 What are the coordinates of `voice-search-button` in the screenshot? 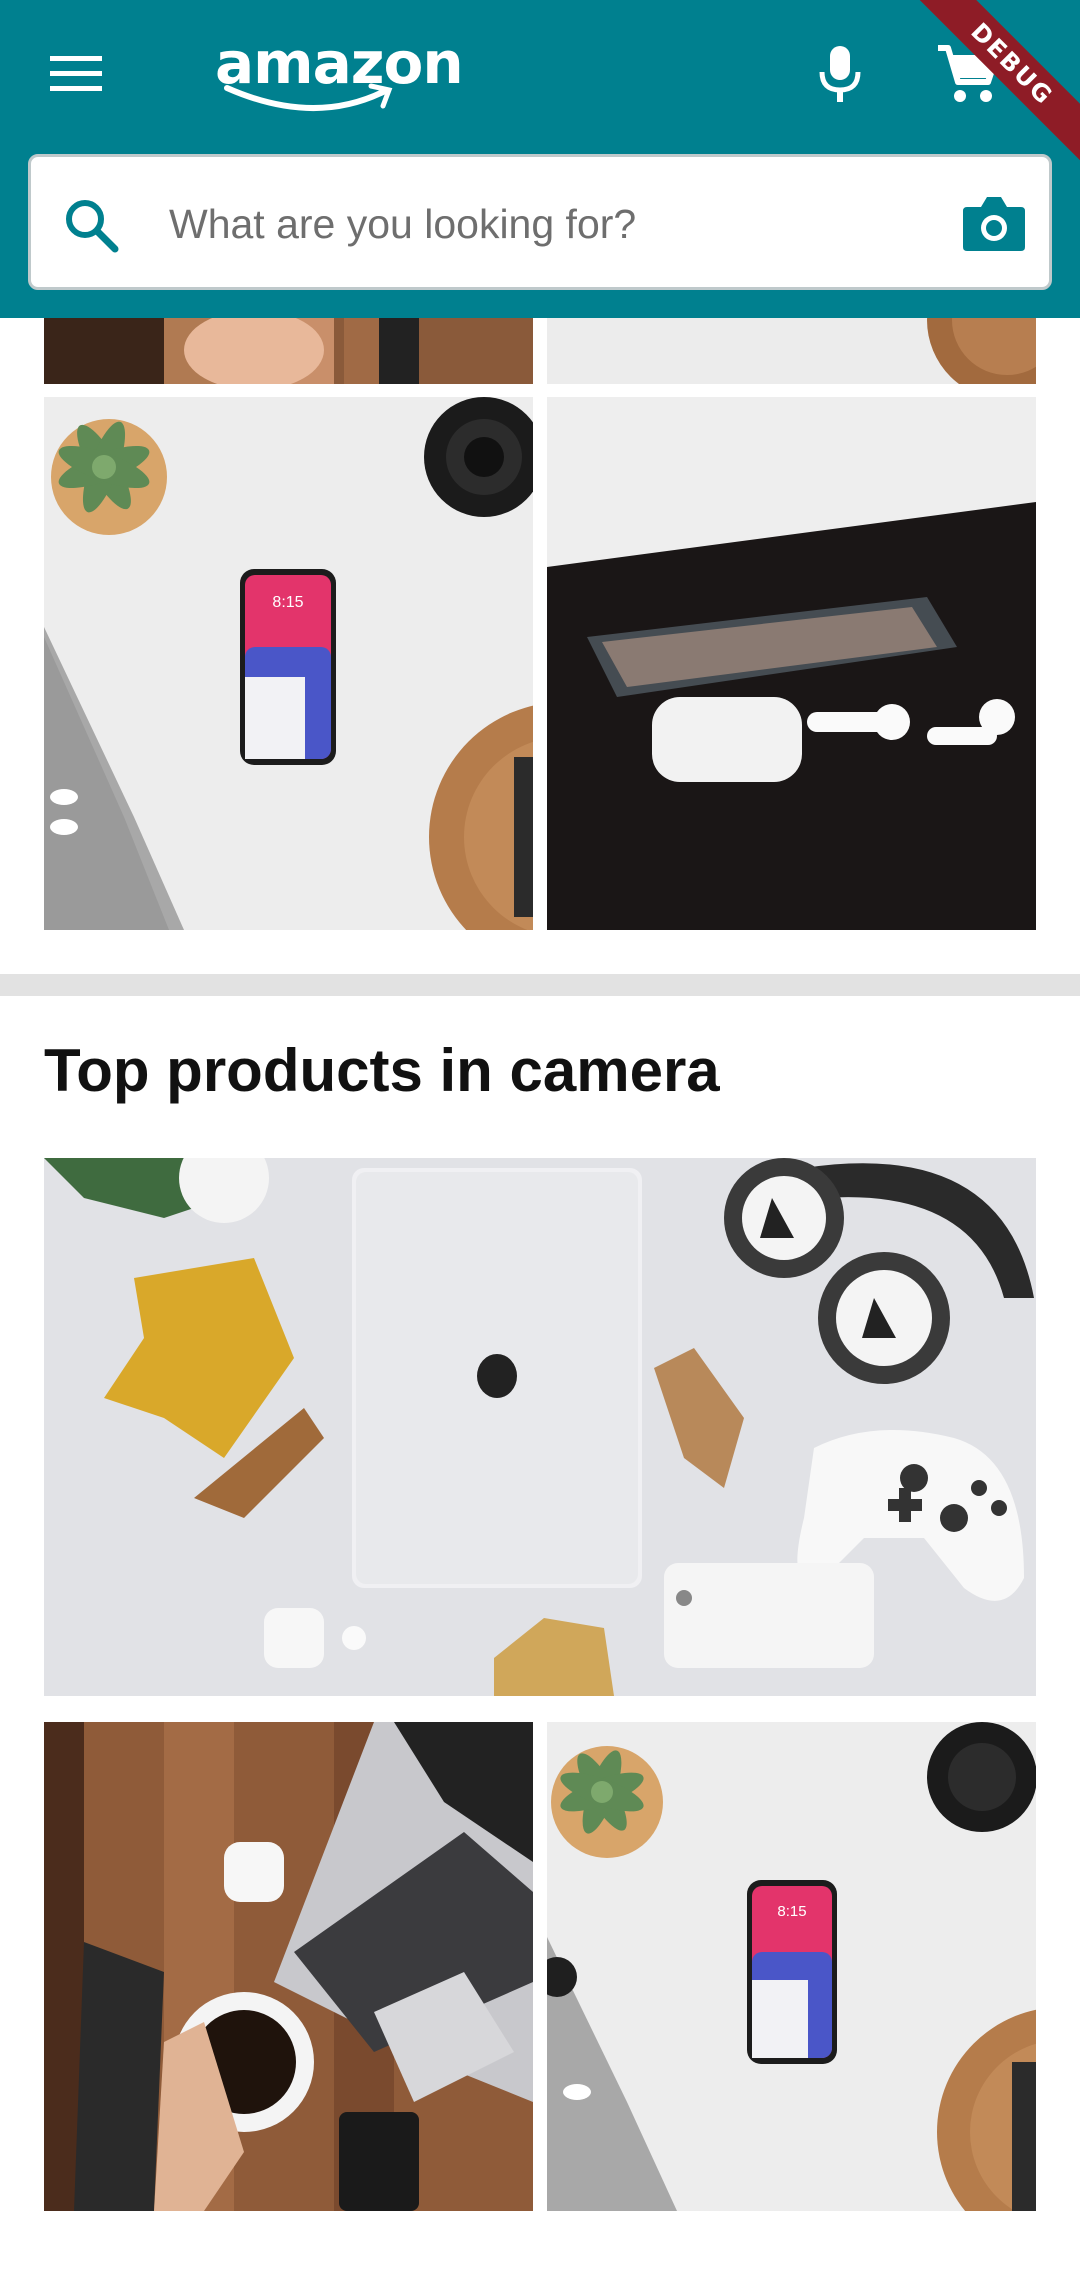 It's located at (840, 76).